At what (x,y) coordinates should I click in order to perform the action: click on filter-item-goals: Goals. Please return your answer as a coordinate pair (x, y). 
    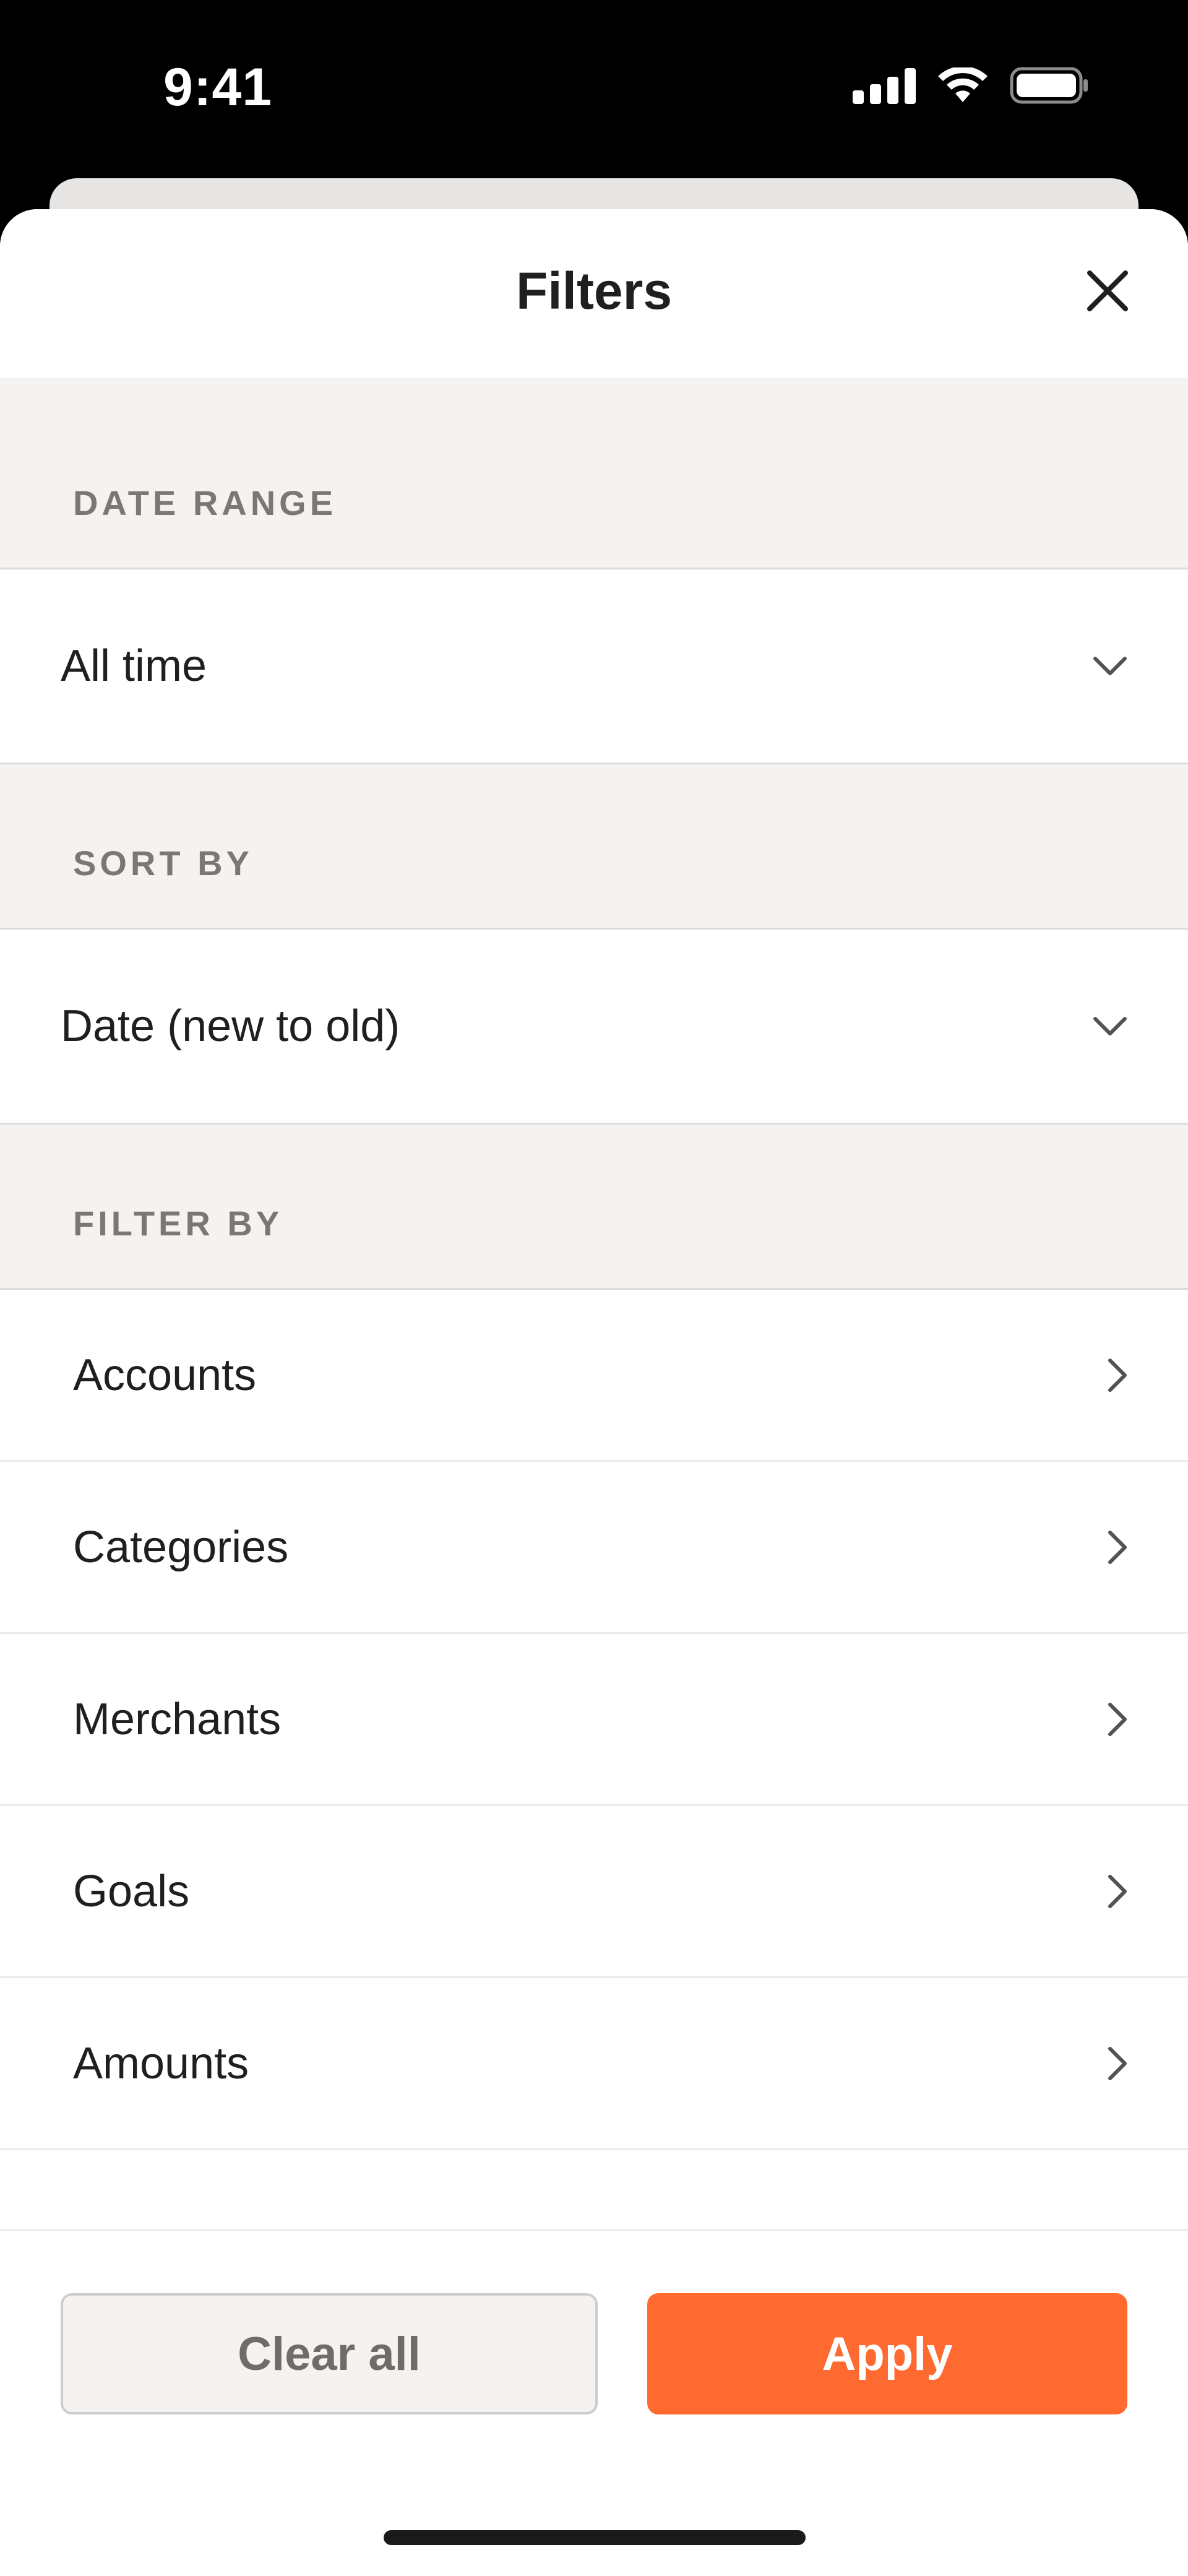
    Looking at the image, I should click on (594, 1892).